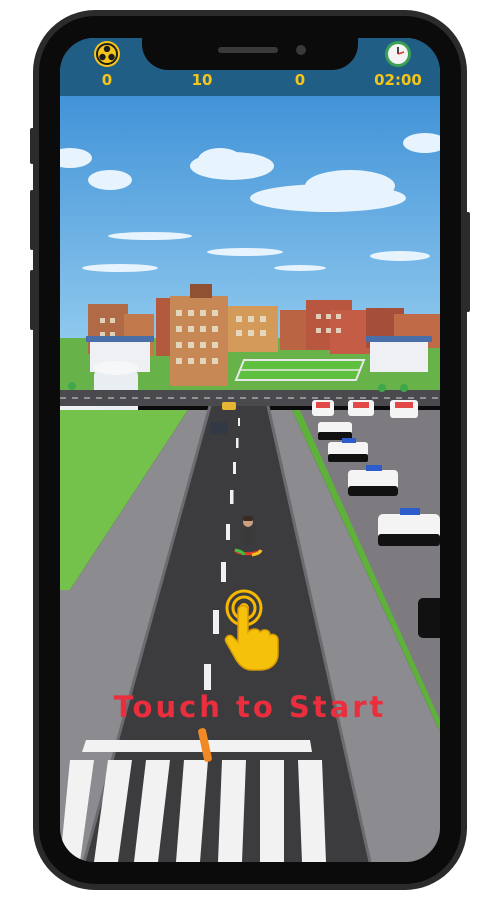 The height and width of the screenshot is (900, 500). Describe the element at coordinates (252, 630) in the screenshot. I see `tap-hand-icon` at that location.